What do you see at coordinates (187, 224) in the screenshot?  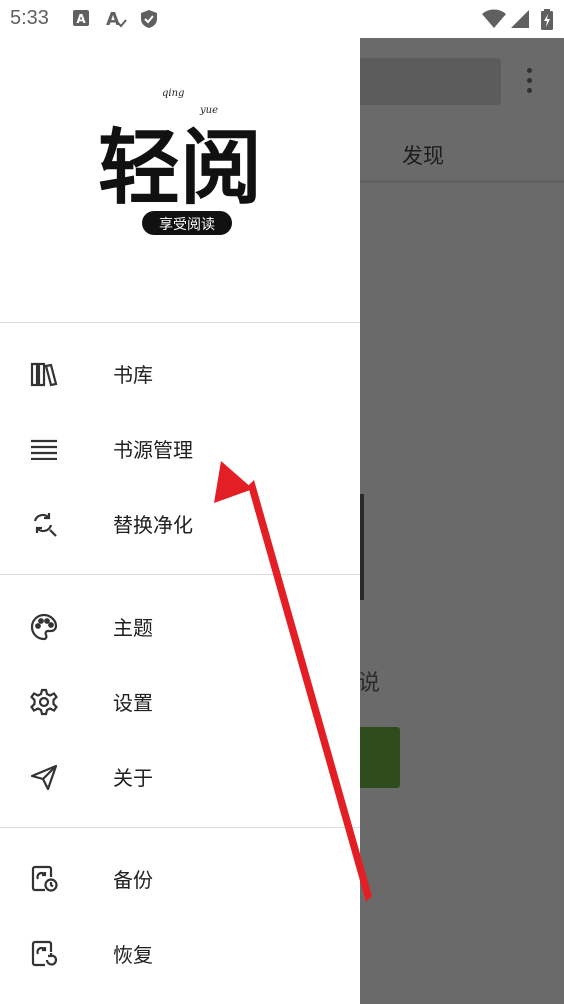 I see `logo-seal-text: 享受阅读` at bounding box center [187, 224].